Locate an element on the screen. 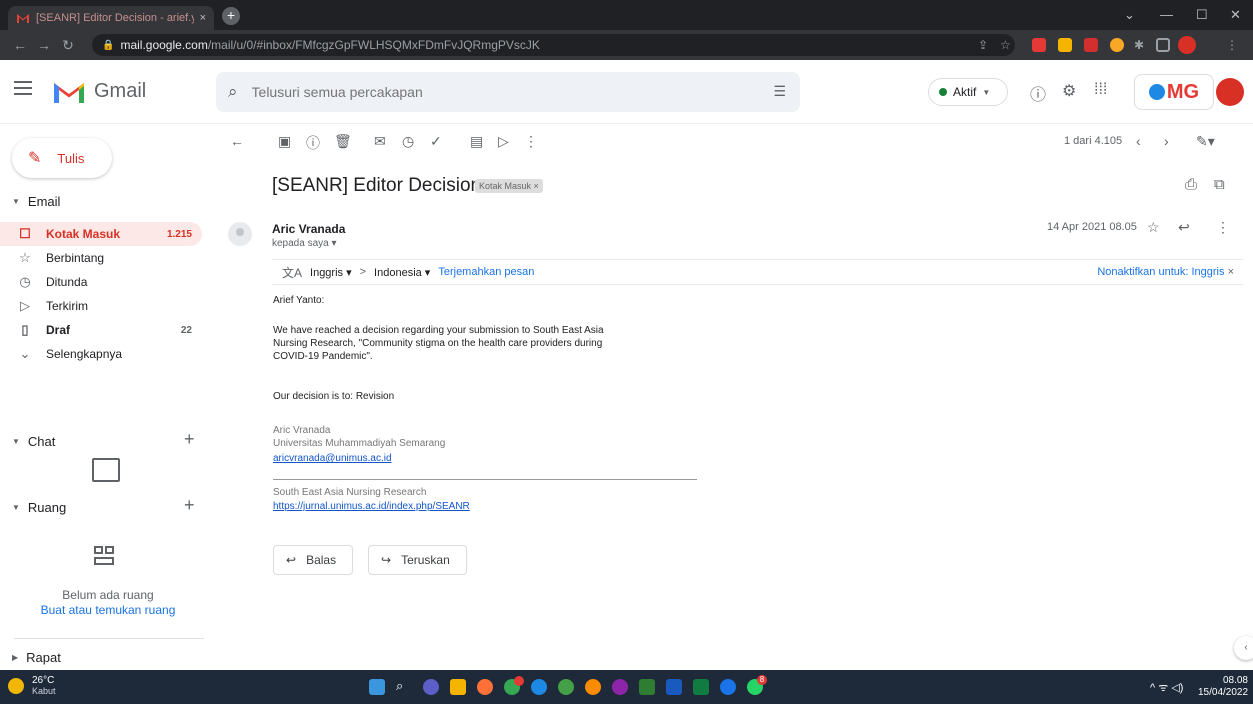 The height and width of the screenshot is (704, 1253). sidebar-item-drafts: ▯ Draf 22 is located at coordinates (101, 330).